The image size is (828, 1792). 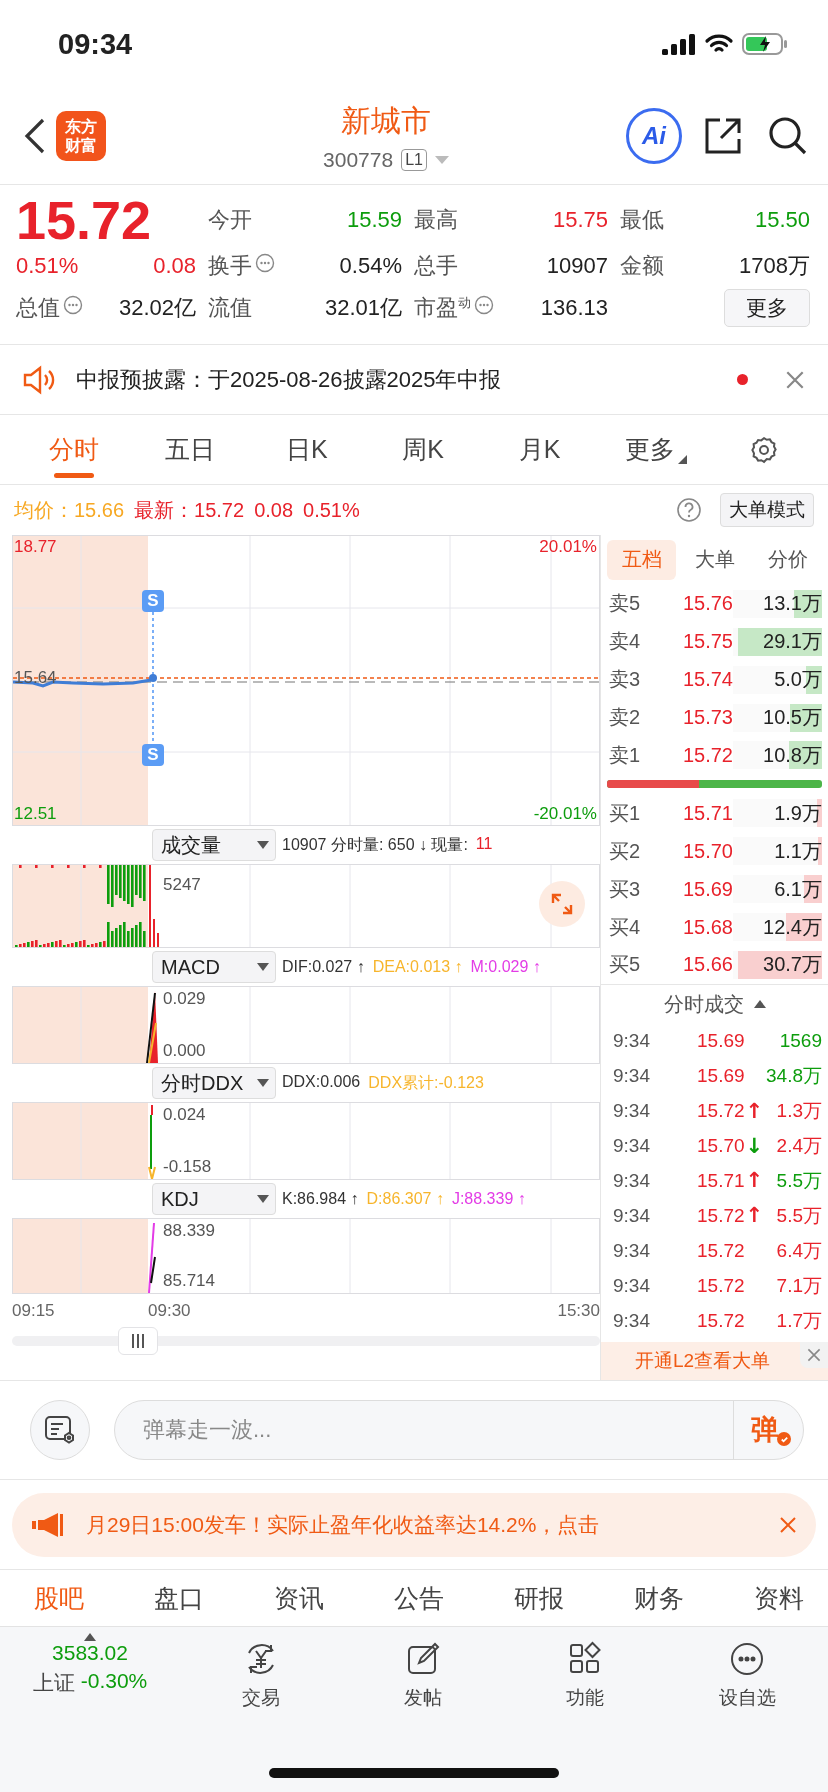 I want to click on close-button, so click(x=814, y=1355).